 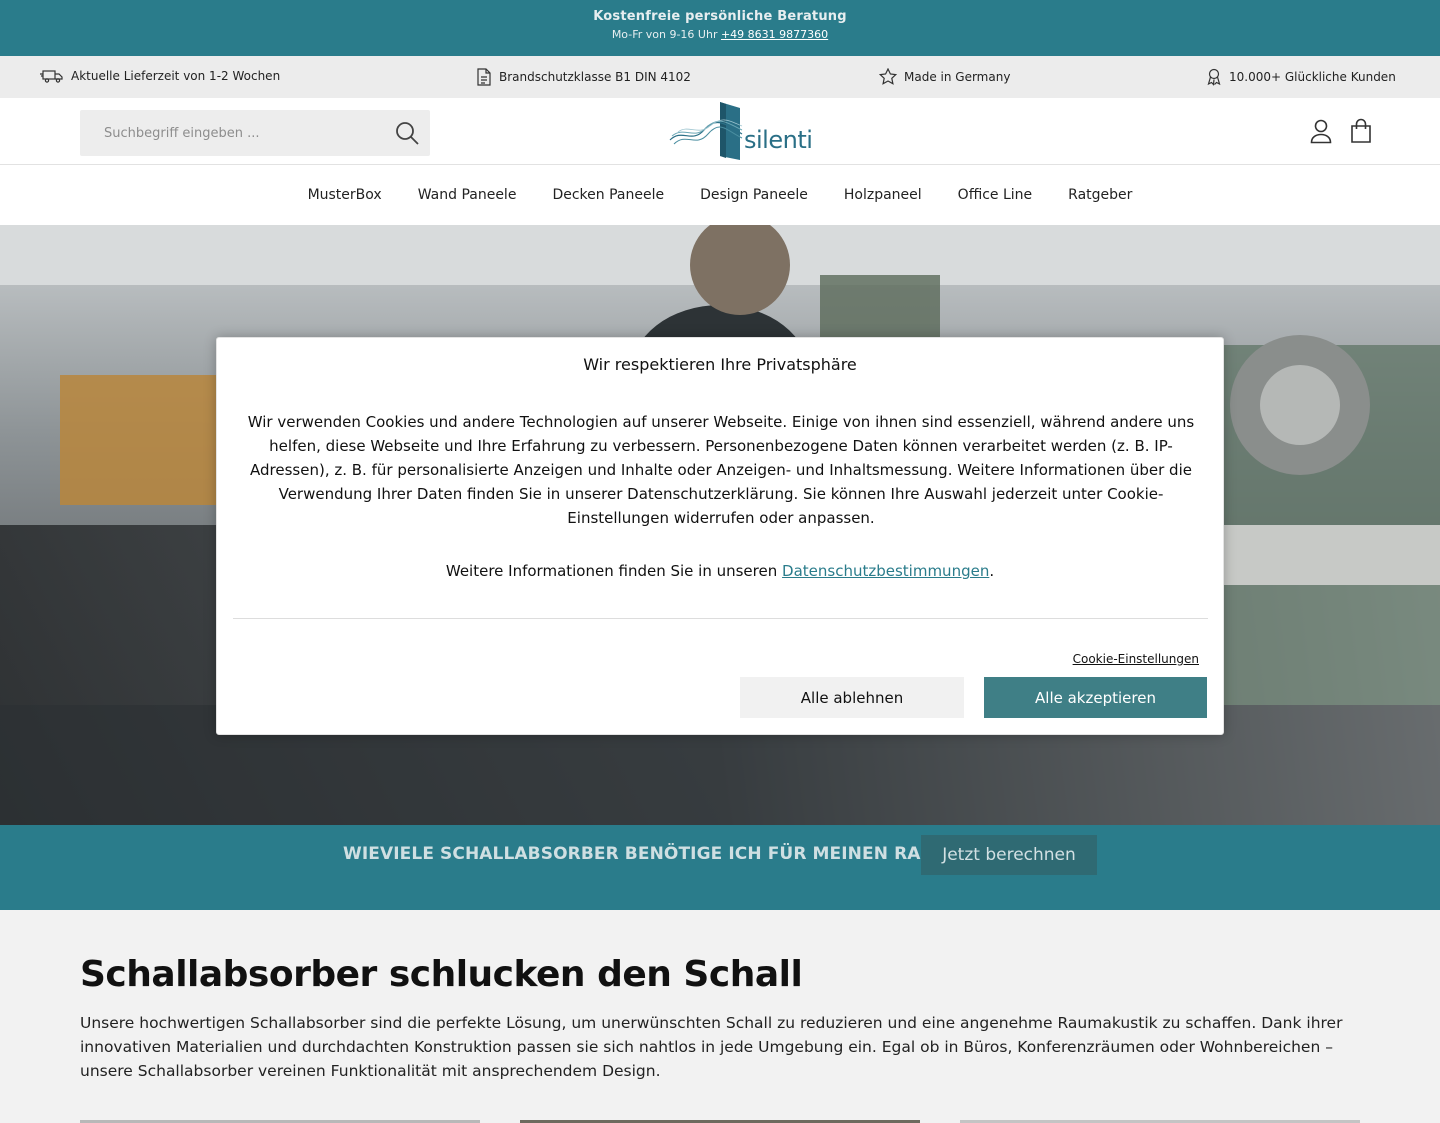 I want to click on document-icon, so click(x=484, y=77).